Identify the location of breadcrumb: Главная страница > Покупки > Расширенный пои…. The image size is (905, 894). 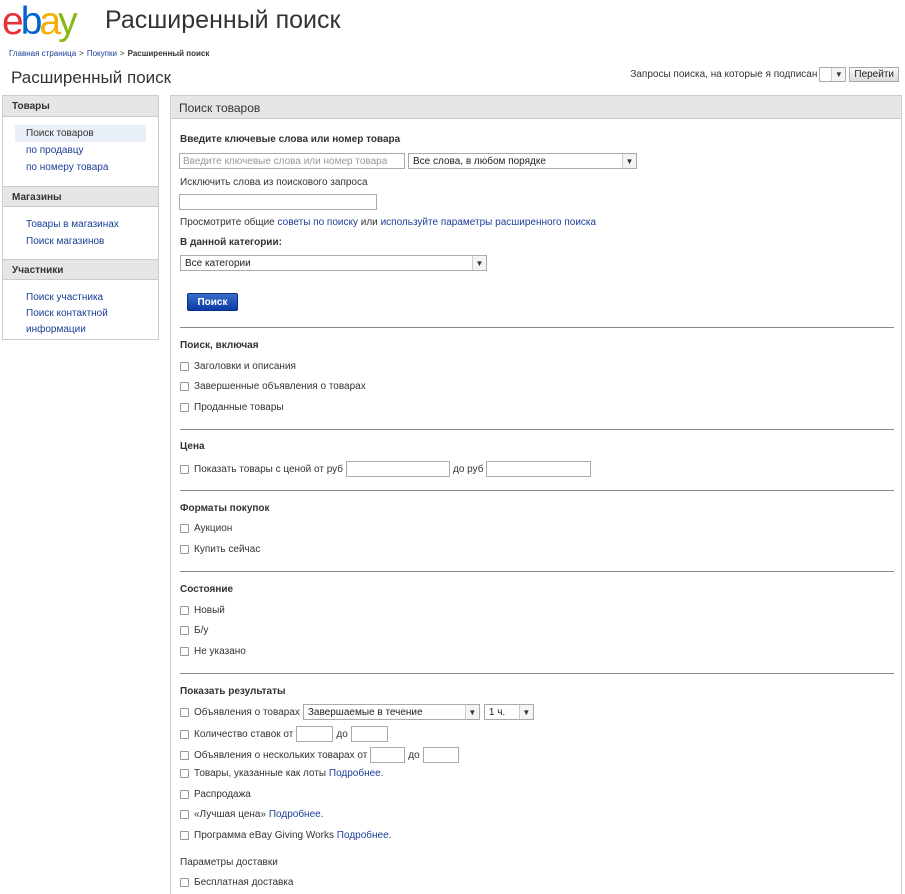
(109, 53).